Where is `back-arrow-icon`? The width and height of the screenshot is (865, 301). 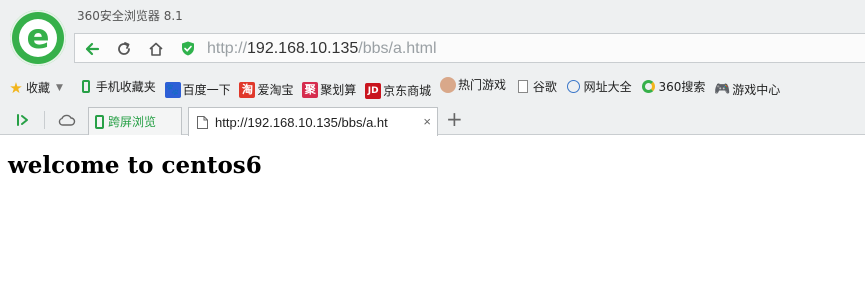
back-arrow-icon is located at coordinates (92, 49).